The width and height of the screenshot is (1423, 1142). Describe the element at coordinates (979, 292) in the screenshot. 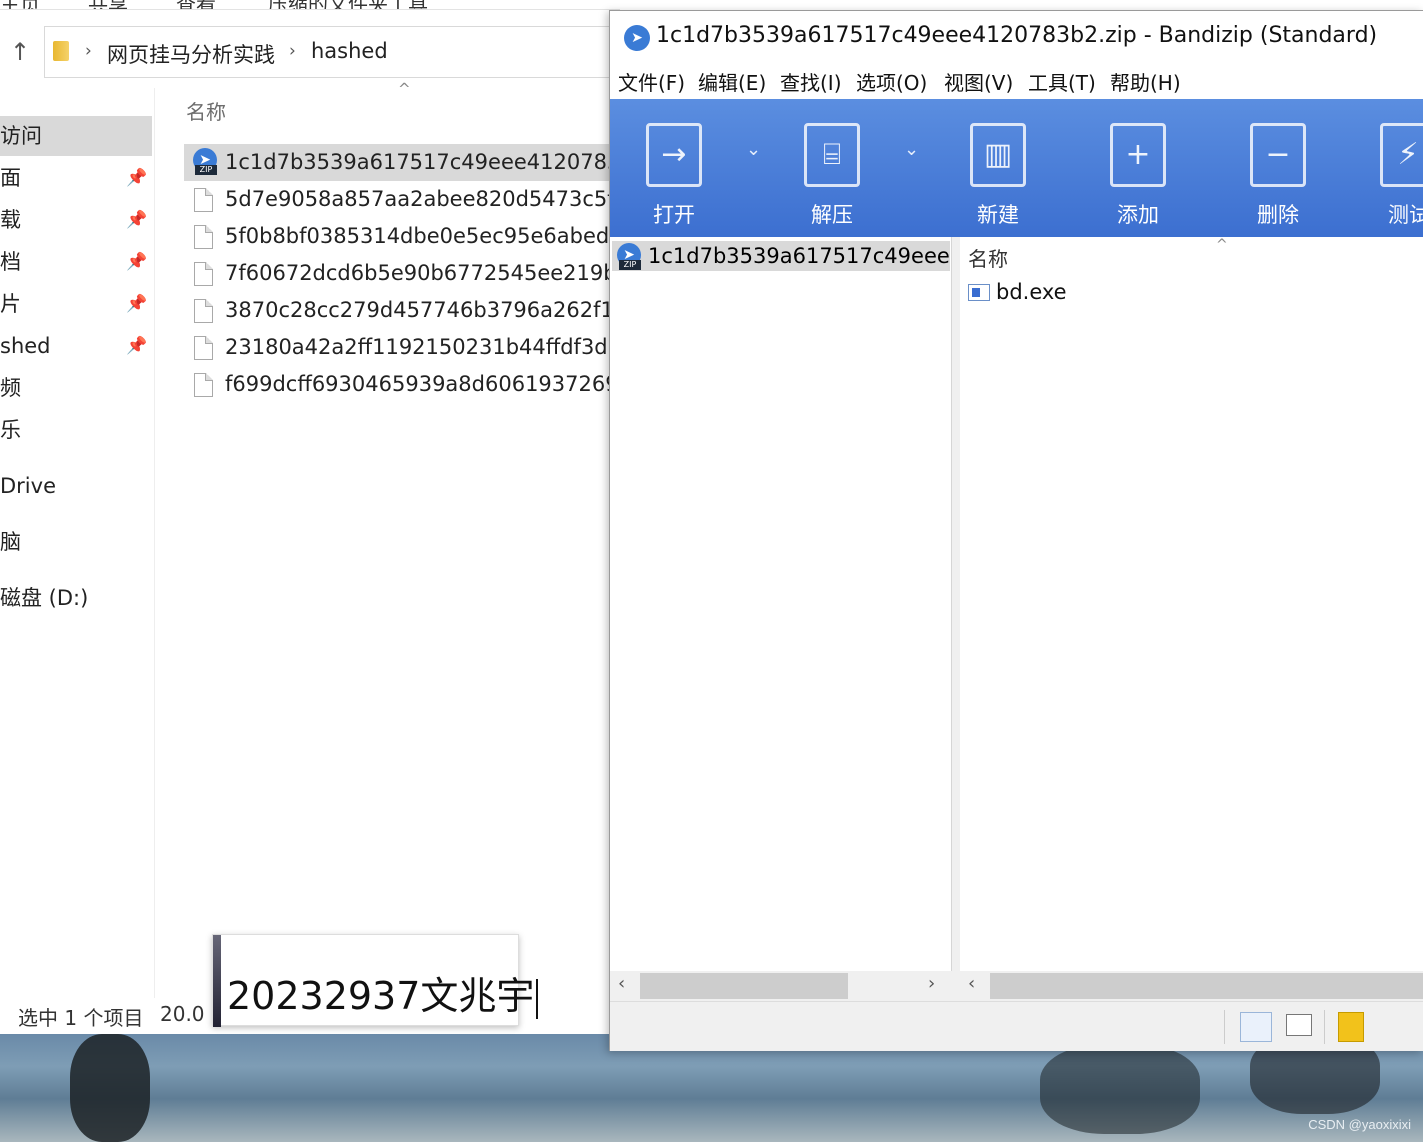

I see `exe-icon` at that location.